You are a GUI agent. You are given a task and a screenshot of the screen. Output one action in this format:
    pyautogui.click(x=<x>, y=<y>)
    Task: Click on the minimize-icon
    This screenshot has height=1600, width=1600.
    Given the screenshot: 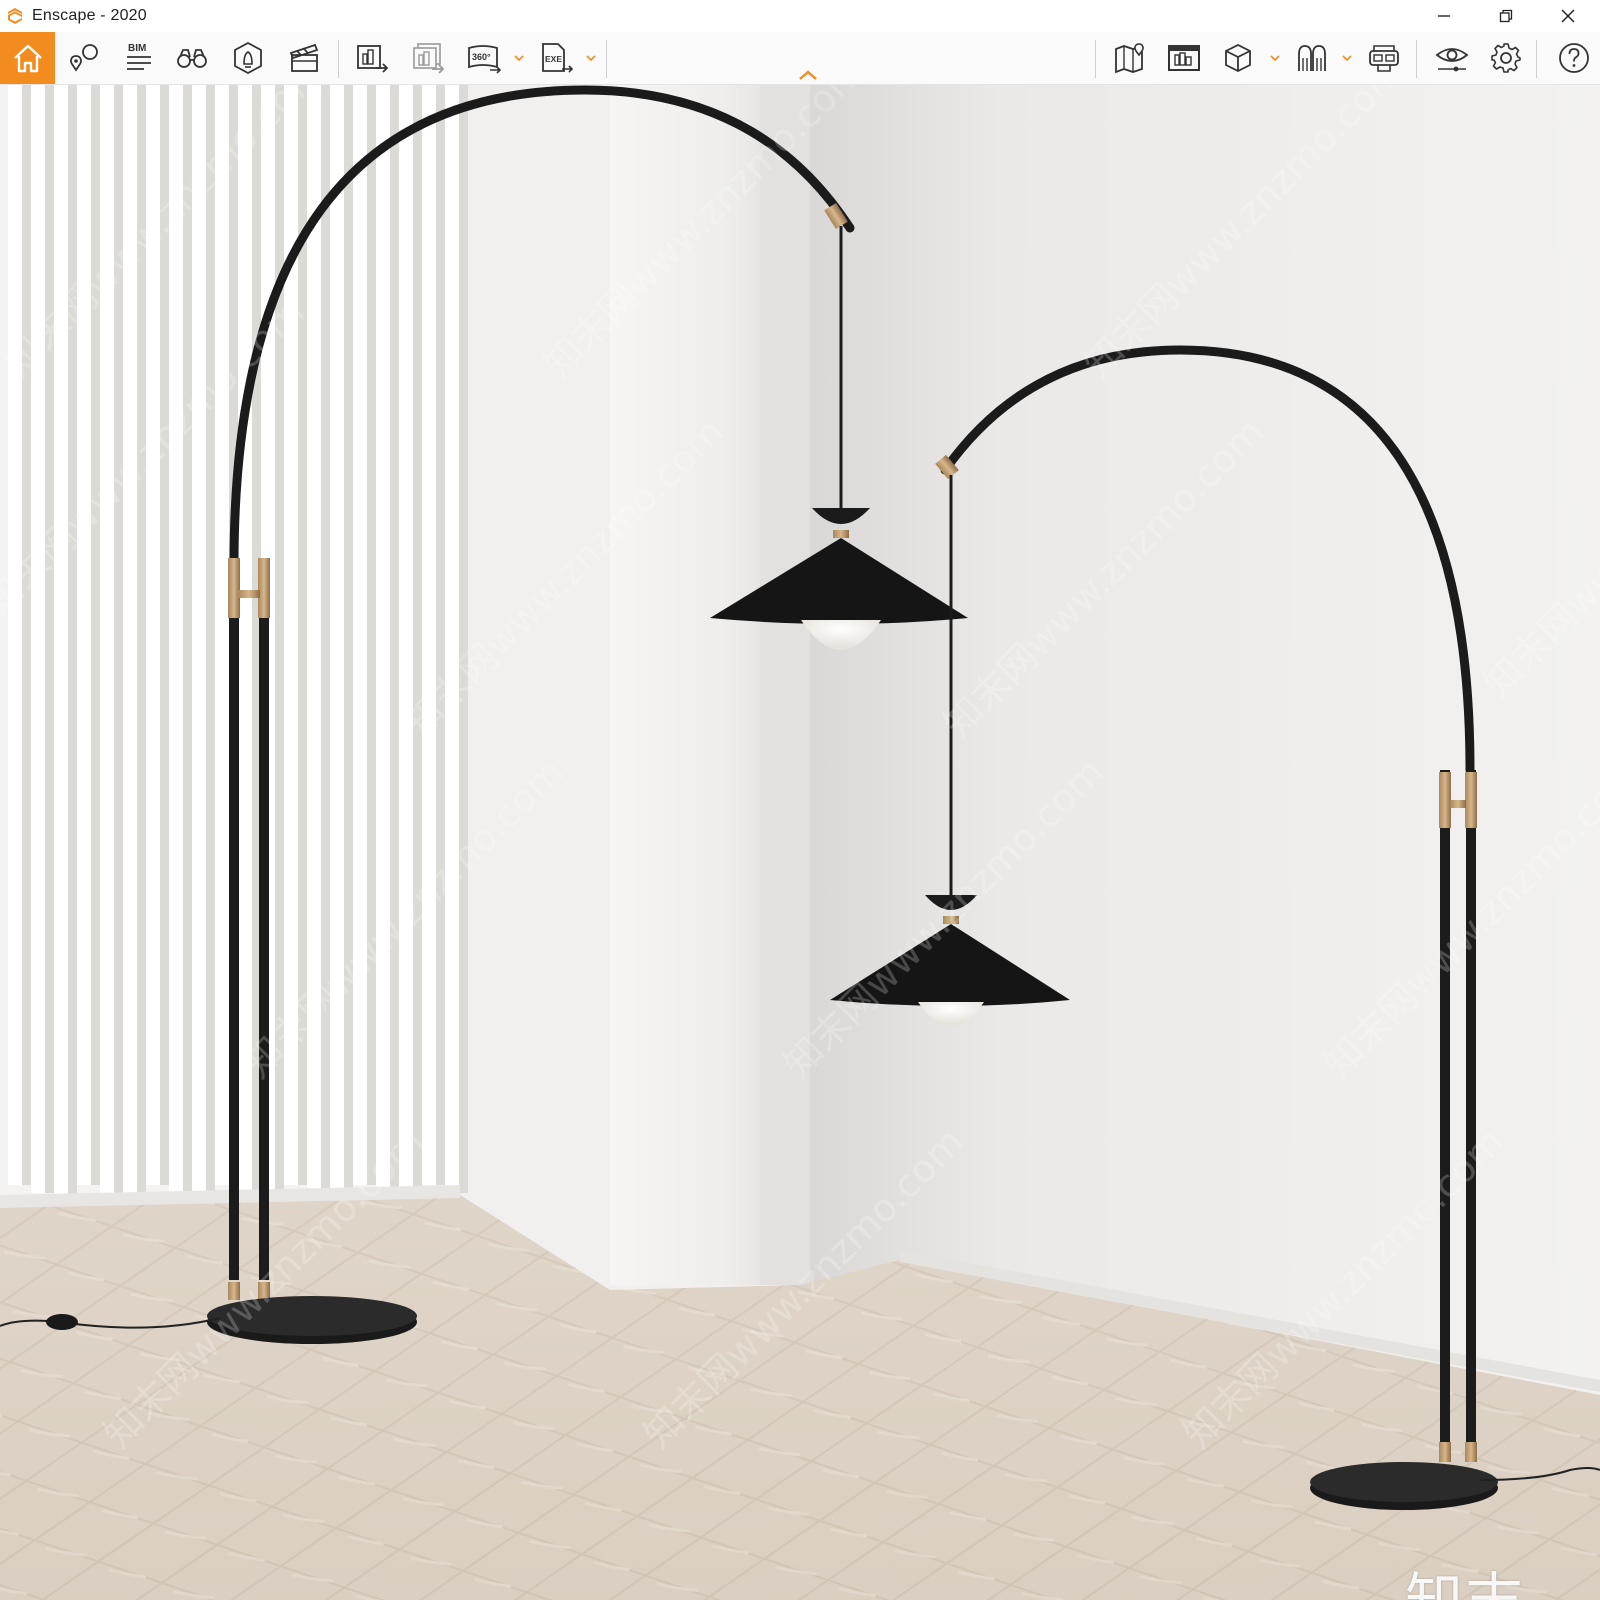 What is the action you would take?
    pyautogui.click(x=1444, y=16)
    